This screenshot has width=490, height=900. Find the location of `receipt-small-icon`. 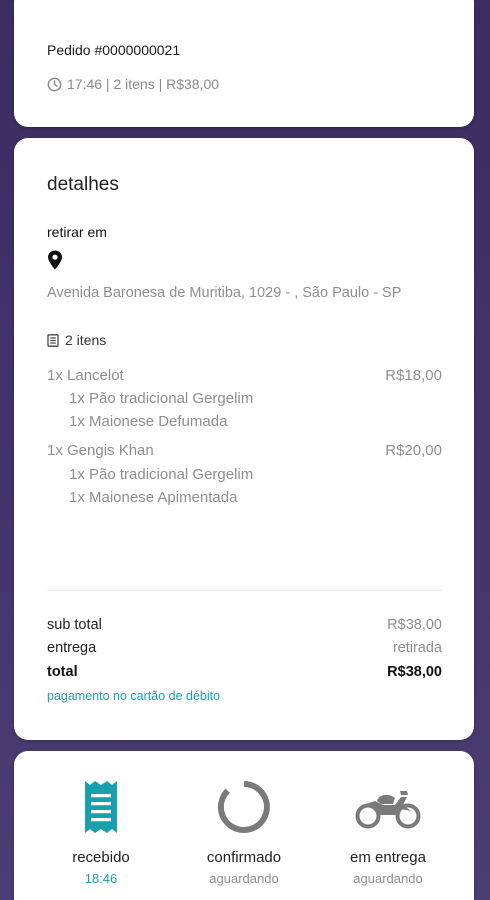

receipt-small-icon is located at coordinates (53, 340).